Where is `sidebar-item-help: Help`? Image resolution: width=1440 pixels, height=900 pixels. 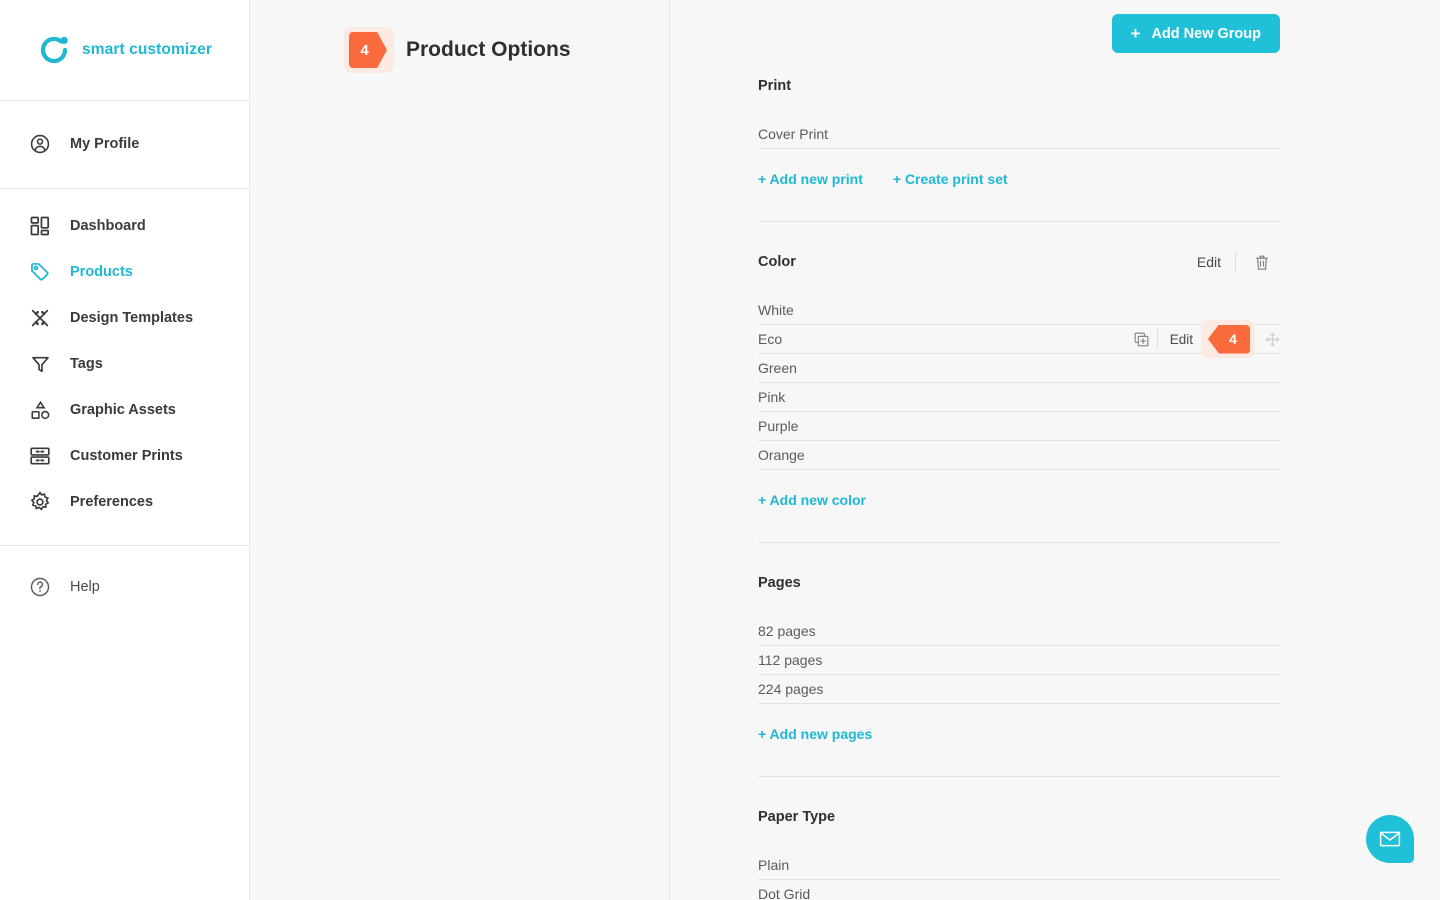 sidebar-item-help: Help is located at coordinates (124, 587).